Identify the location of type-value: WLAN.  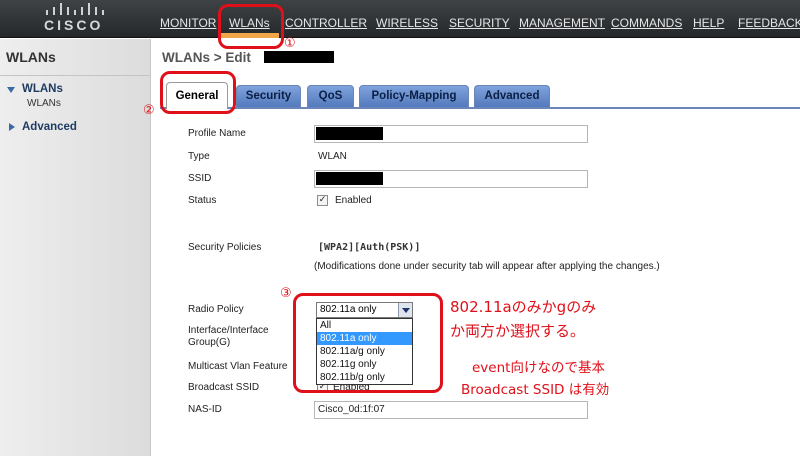
(332, 156).